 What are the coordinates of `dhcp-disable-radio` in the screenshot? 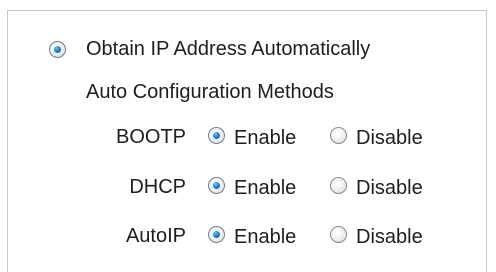 It's located at (338, 185).